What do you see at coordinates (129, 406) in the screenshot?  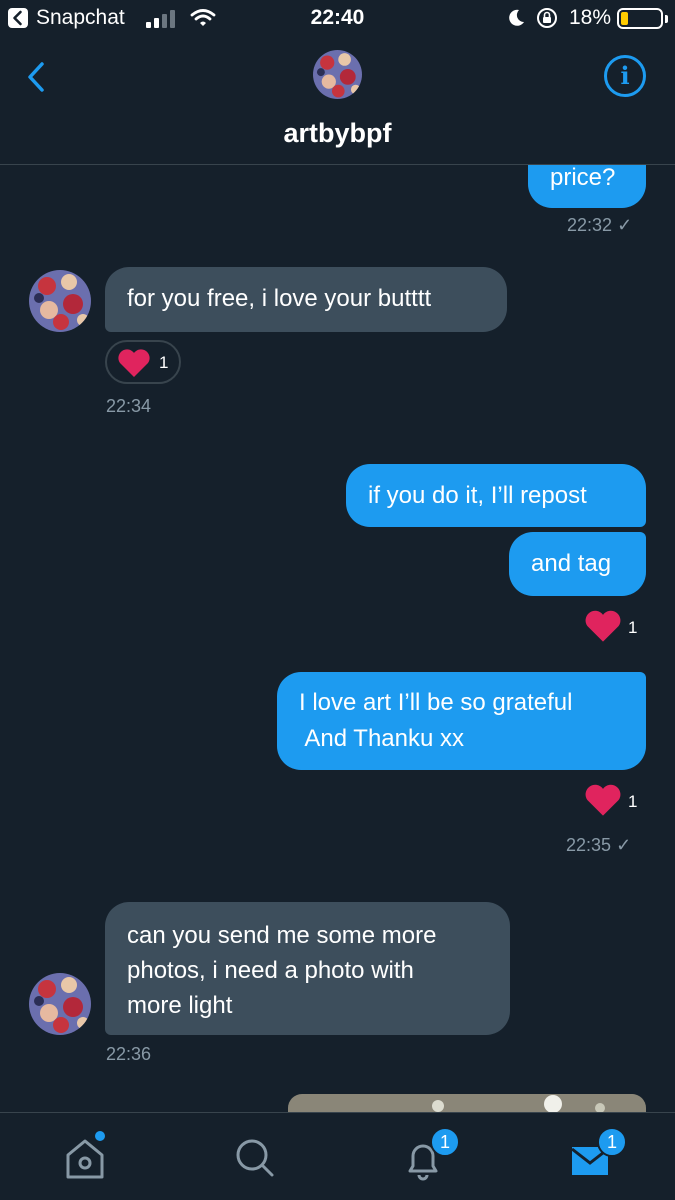 I see `message-timestamp: 22:34` at bounding box center [129, 406].